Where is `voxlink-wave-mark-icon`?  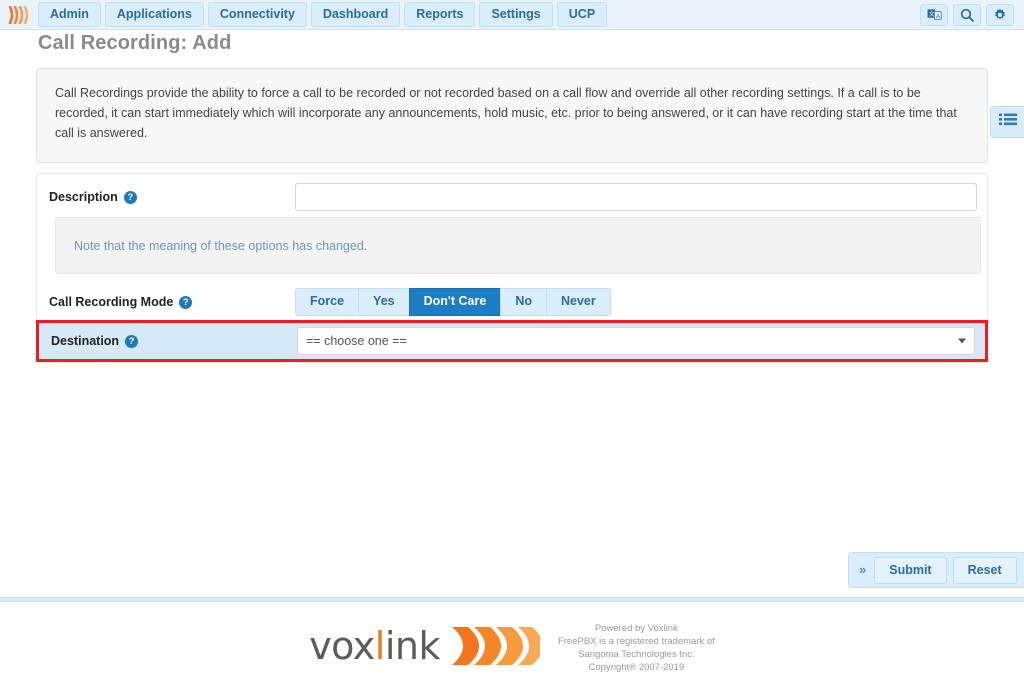 voxlink-wave-mark-icon is located at coordinates (495, 645).